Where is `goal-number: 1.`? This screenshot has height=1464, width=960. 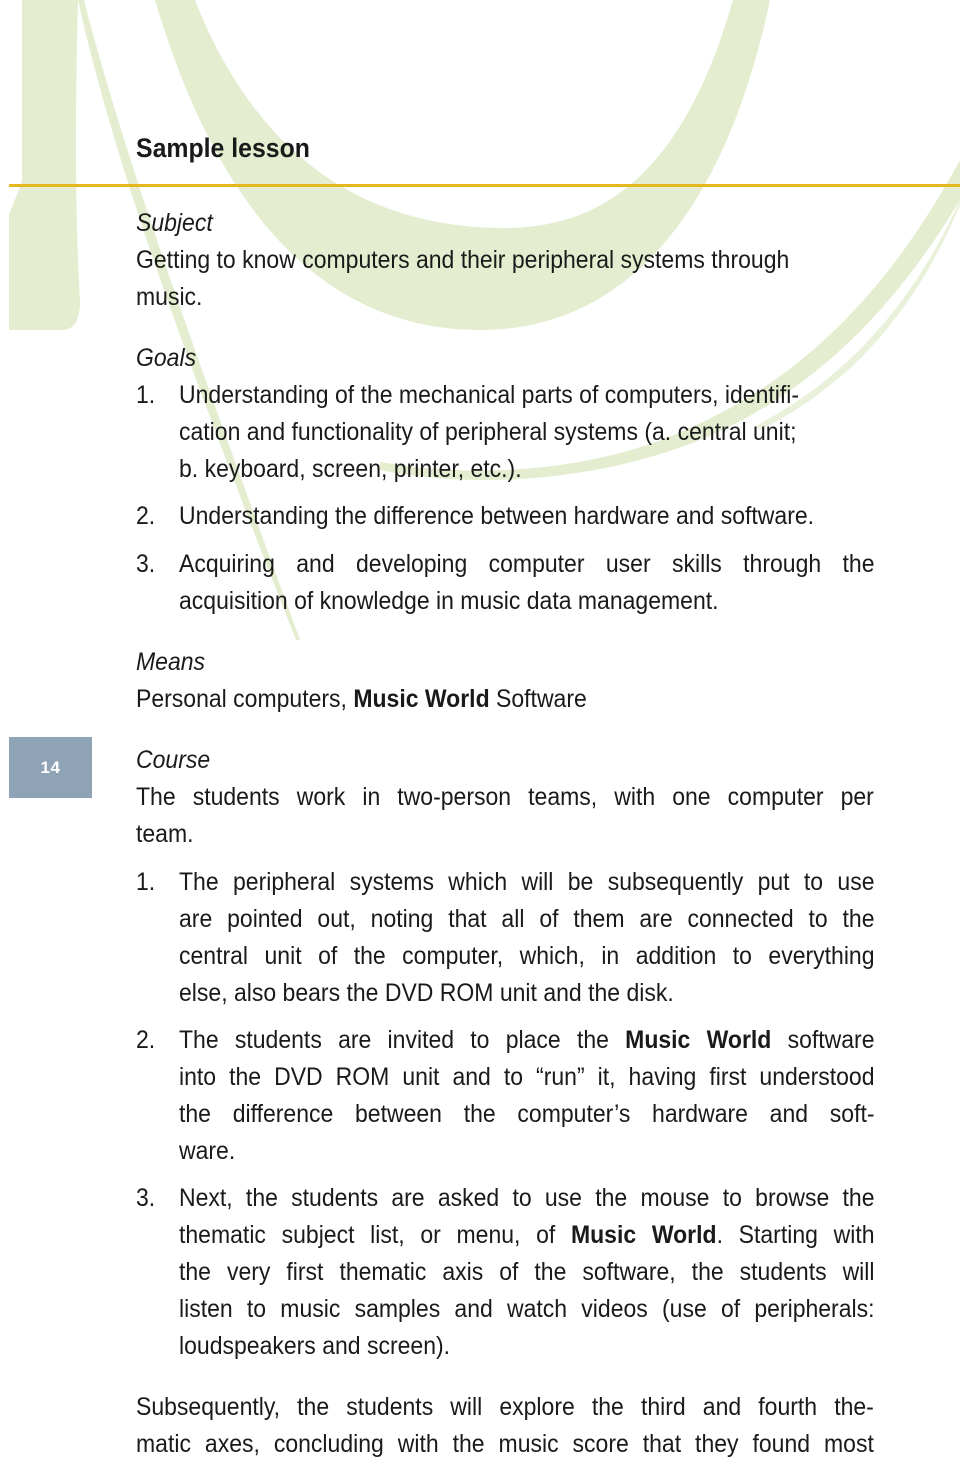
goal-number: 1. is located at coordinates (146, 395).